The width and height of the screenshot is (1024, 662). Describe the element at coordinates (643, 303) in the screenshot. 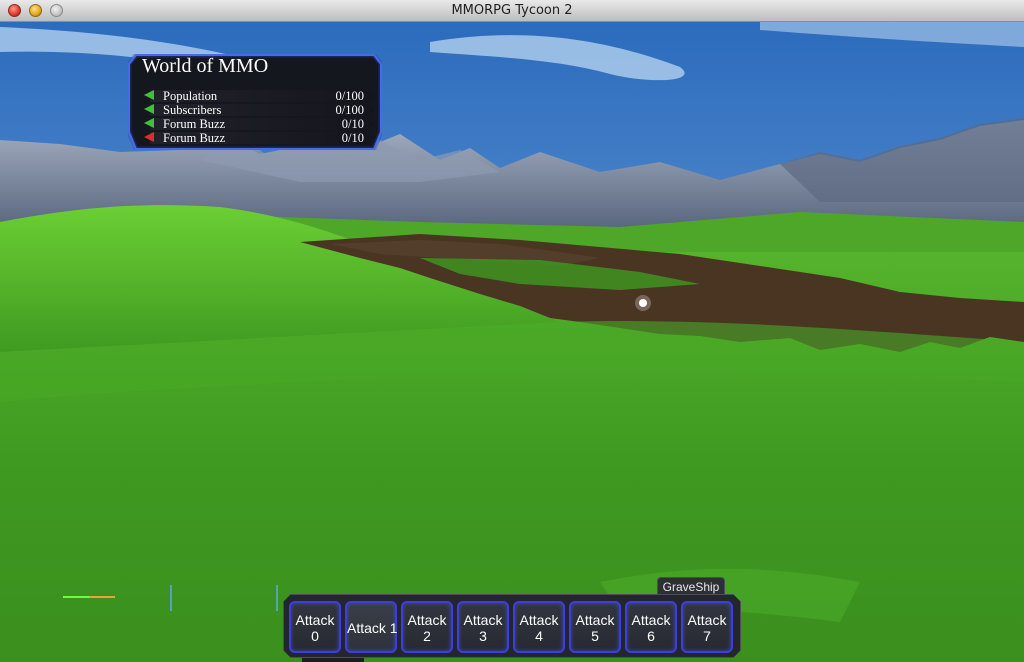

I see `unit-marker-glow` at that location.